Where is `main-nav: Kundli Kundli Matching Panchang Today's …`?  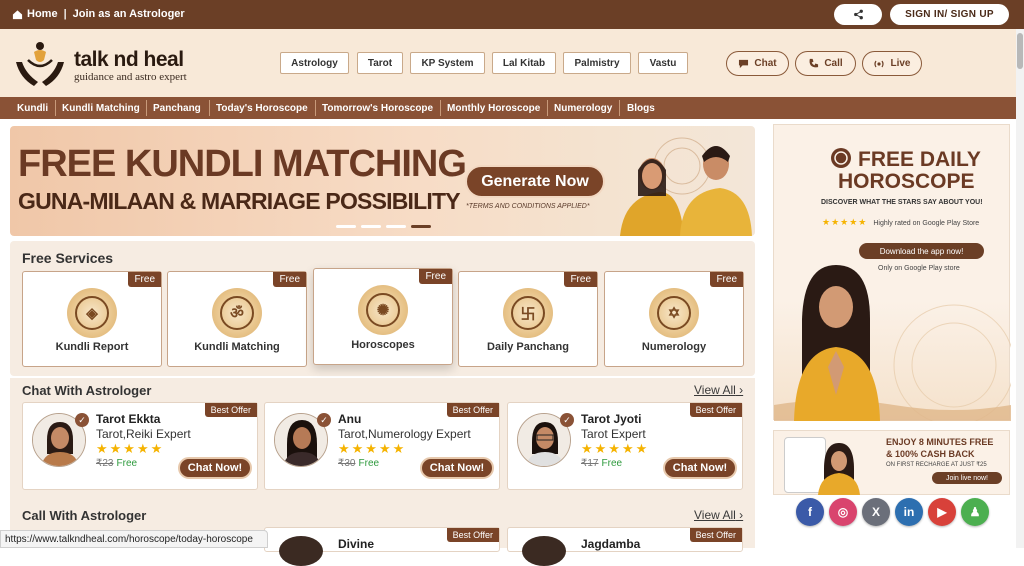 main-nav: Kundli Kundli Matching Panchang Today's … is located at coordinates (512, 108).